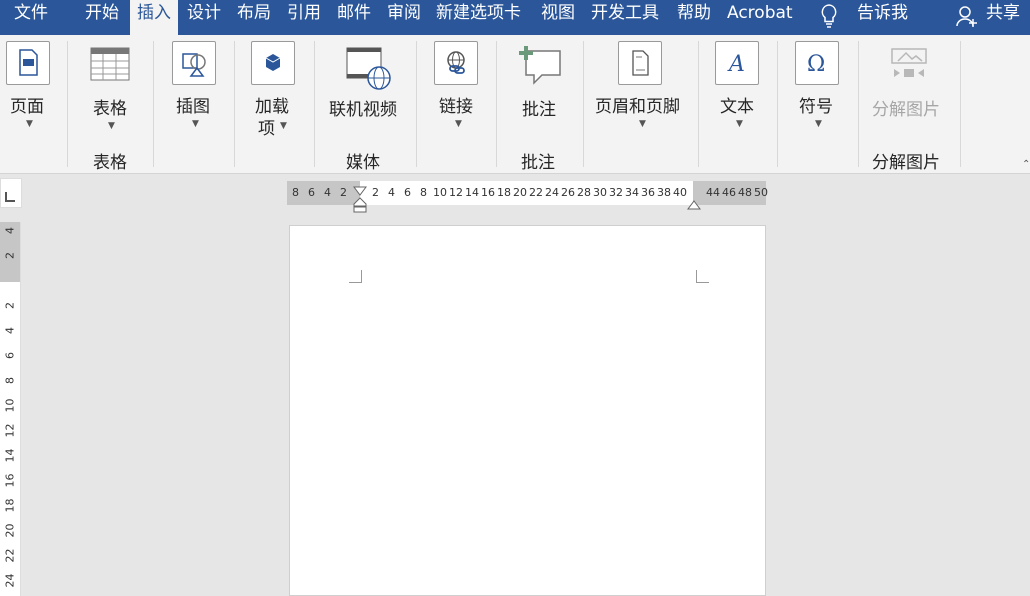 This screenshot has width=1030, height=596. I want to click on ruler-tick: 18, so click(504, 192).